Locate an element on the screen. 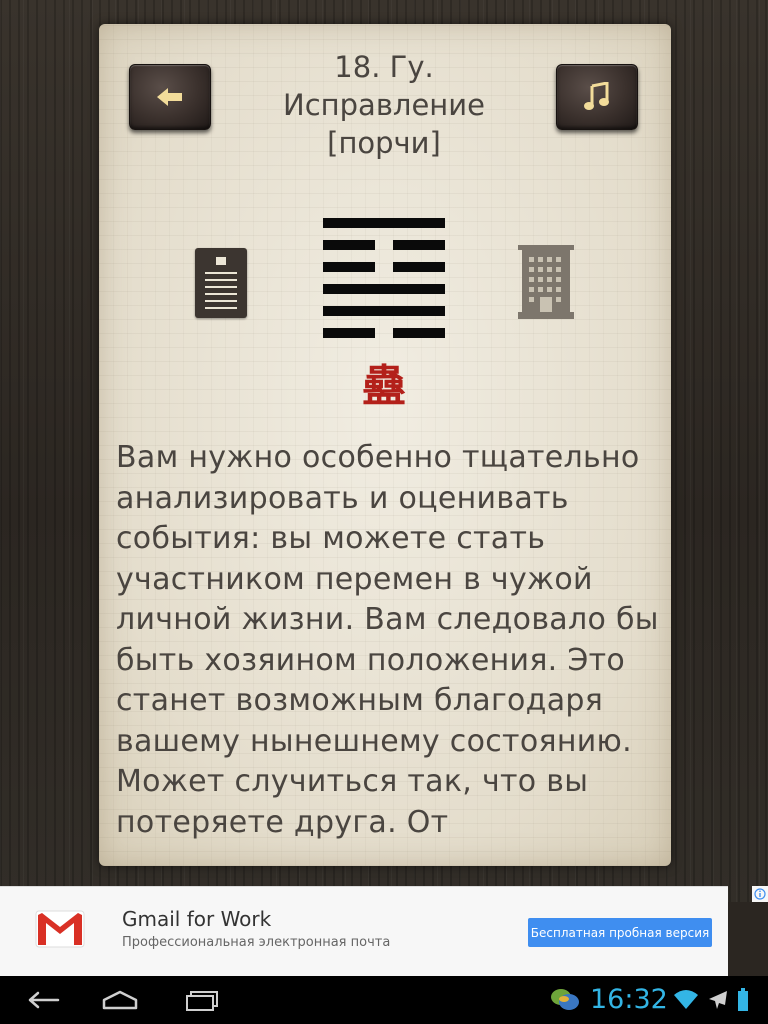 The height and width of the screenshot is (1024, 768). building-icon is located at coordinates (546, 282).